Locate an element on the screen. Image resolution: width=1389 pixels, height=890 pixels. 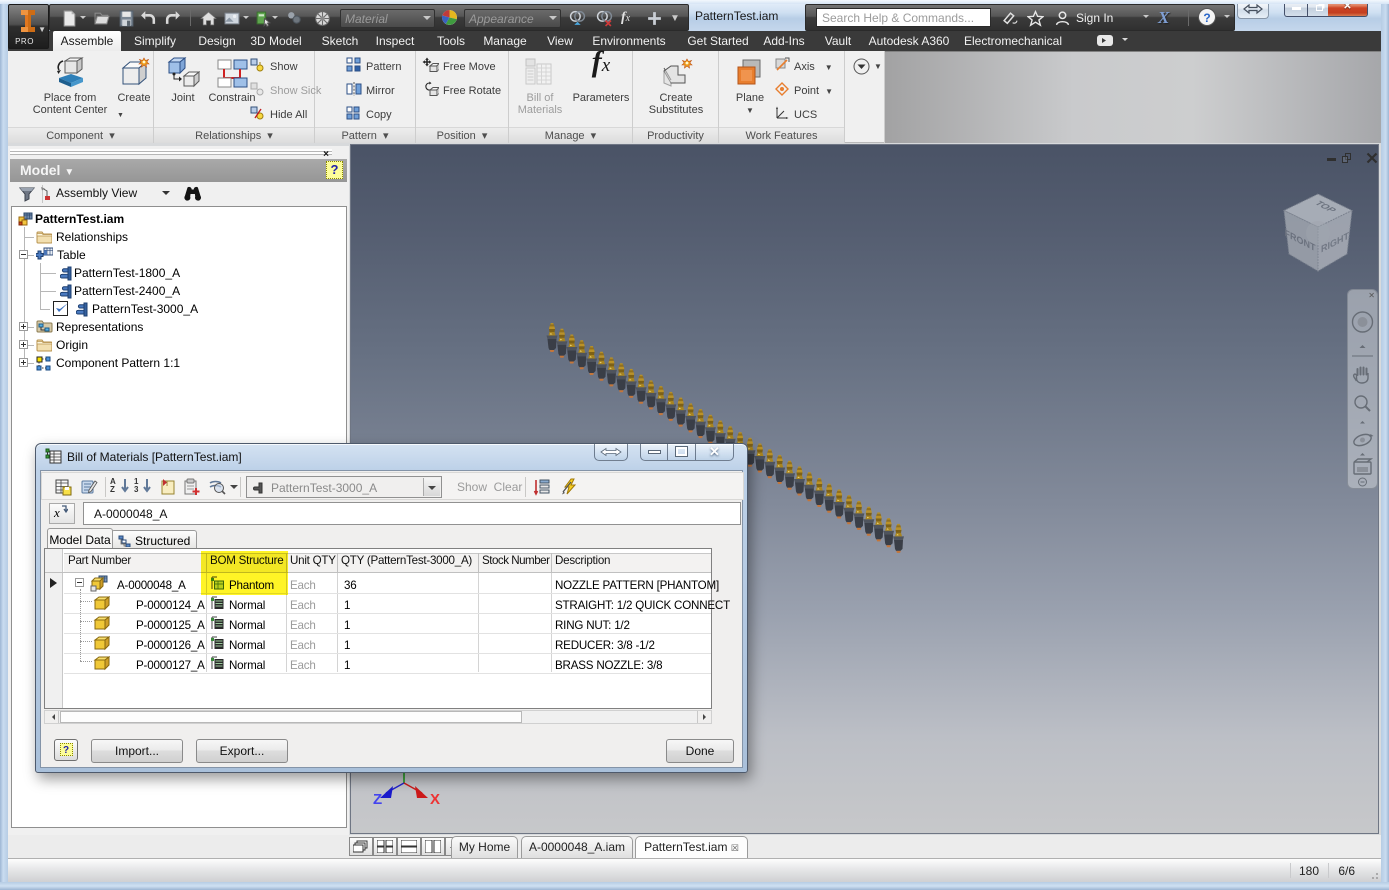
svg-text: Z is located at coordinates (377, 799).